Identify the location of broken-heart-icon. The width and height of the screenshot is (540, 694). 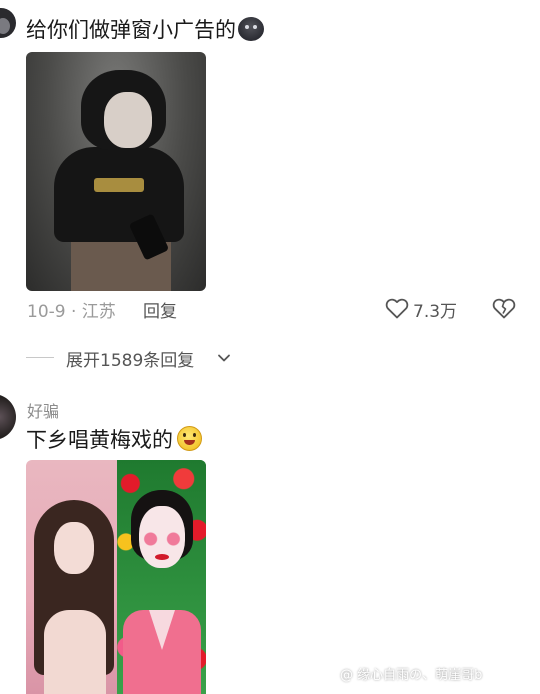
(504, 308).